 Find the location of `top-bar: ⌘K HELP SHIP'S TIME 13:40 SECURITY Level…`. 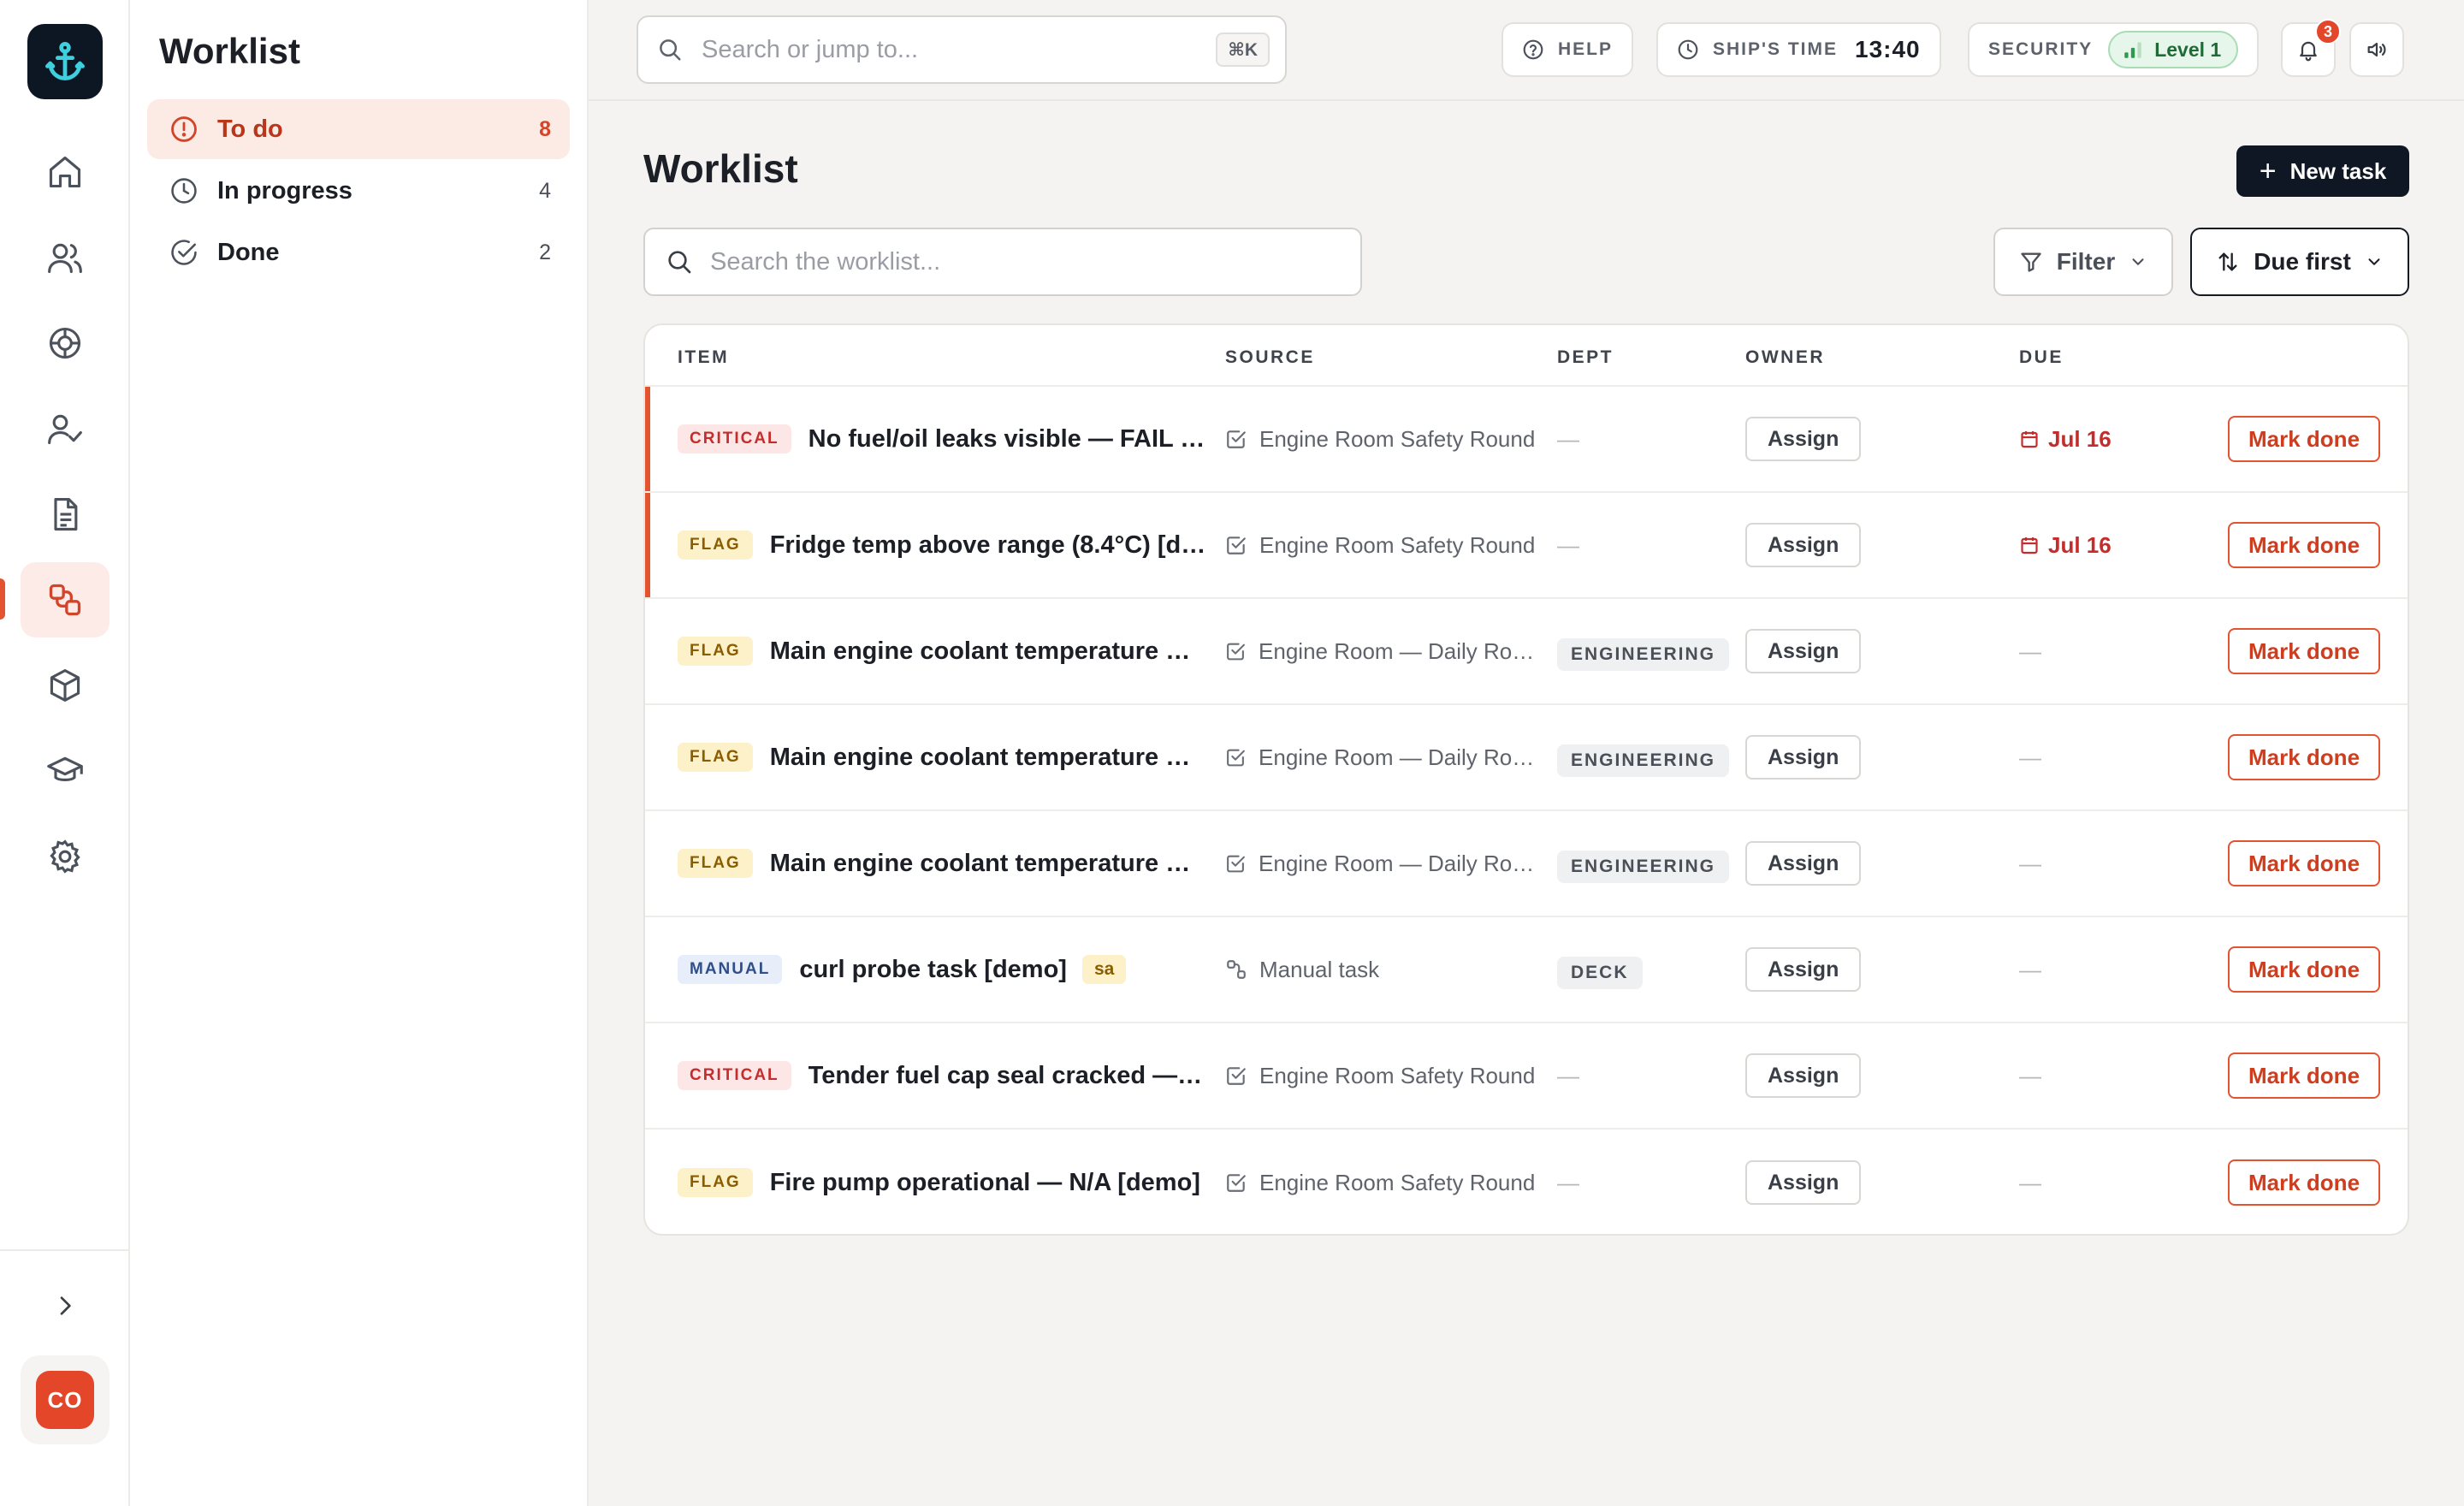

top-bar: ⌘K HELP SHIP'S TIME 13:40 SECURITY Level… is located at coordinates (1526, 51).